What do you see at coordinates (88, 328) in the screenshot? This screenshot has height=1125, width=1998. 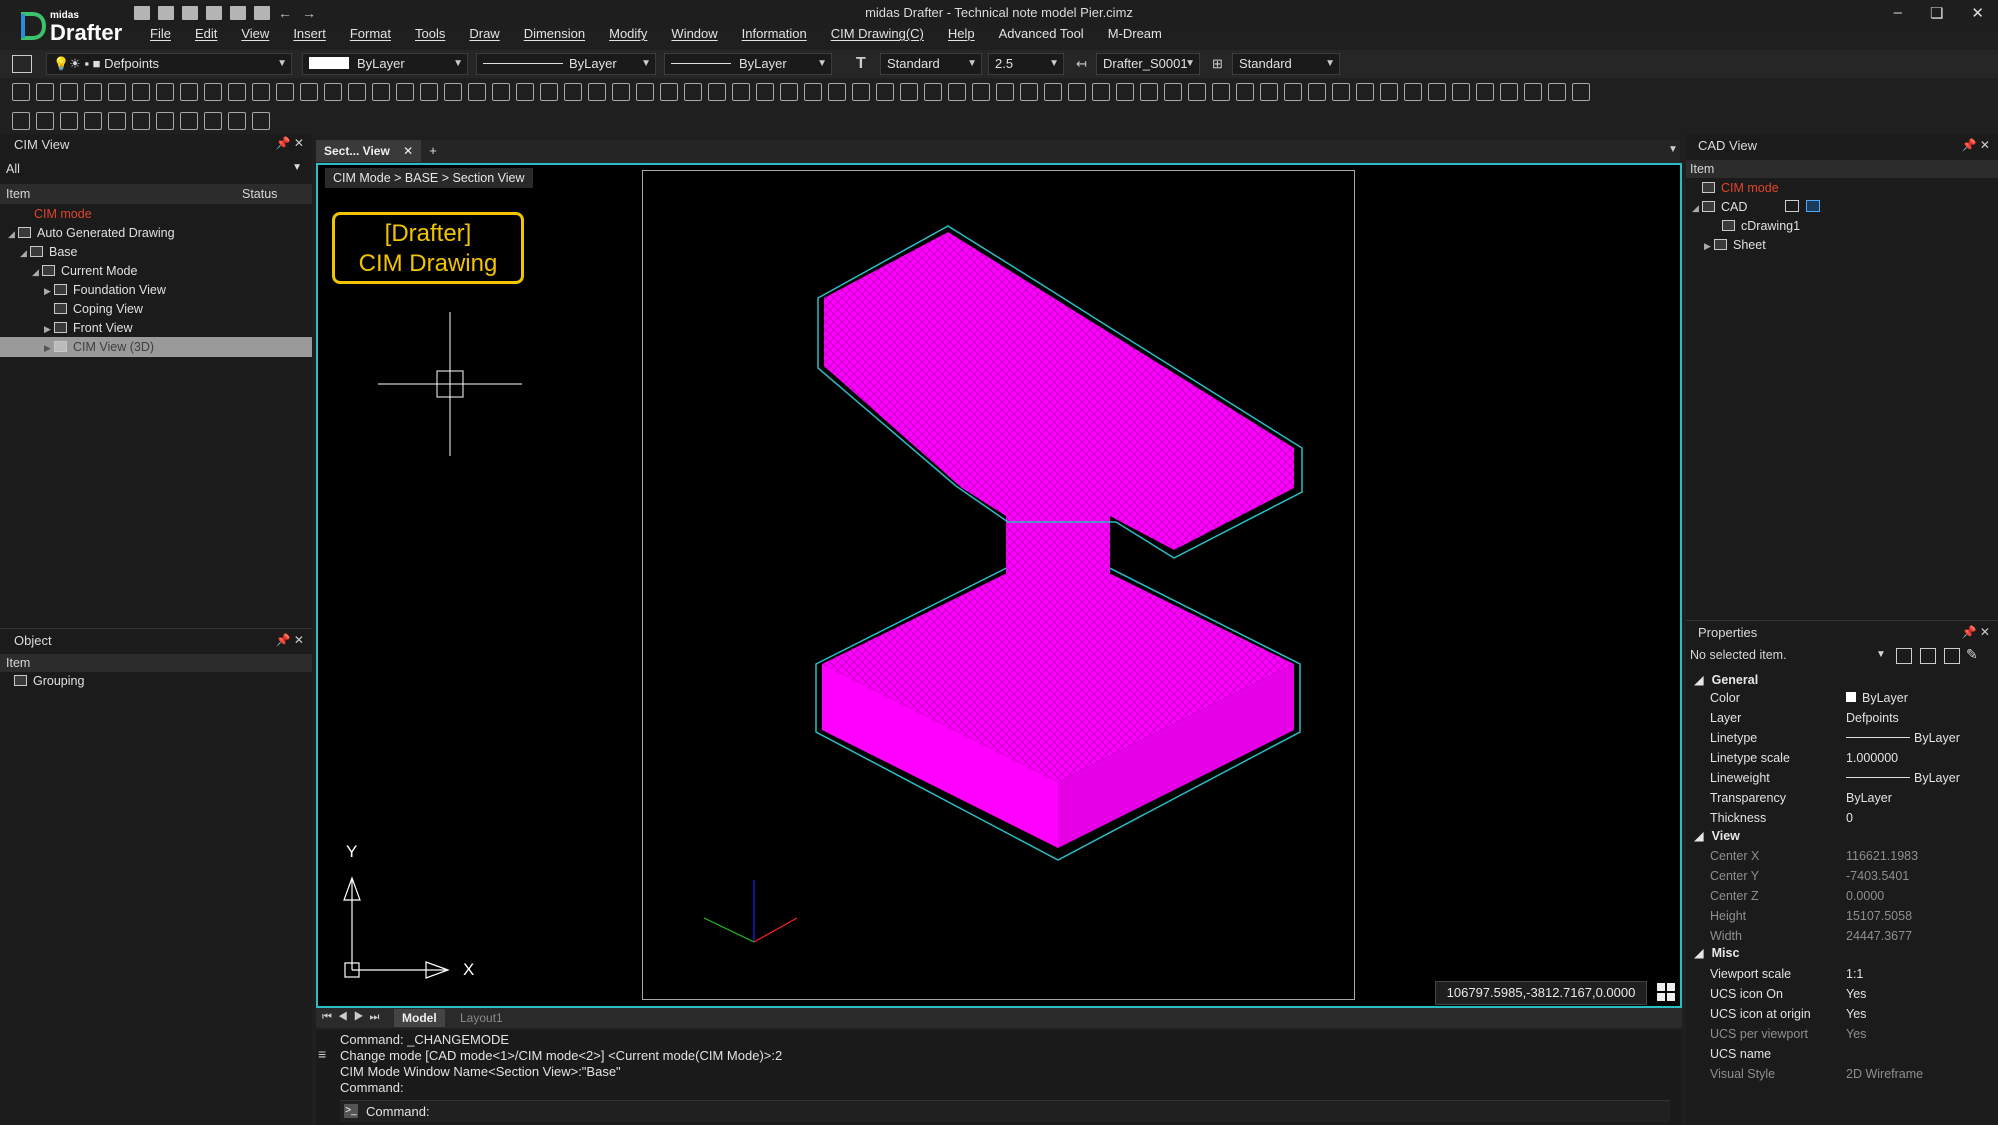 I see `tree-front-view: ▶ Front View` at bounding box center [88, 328].